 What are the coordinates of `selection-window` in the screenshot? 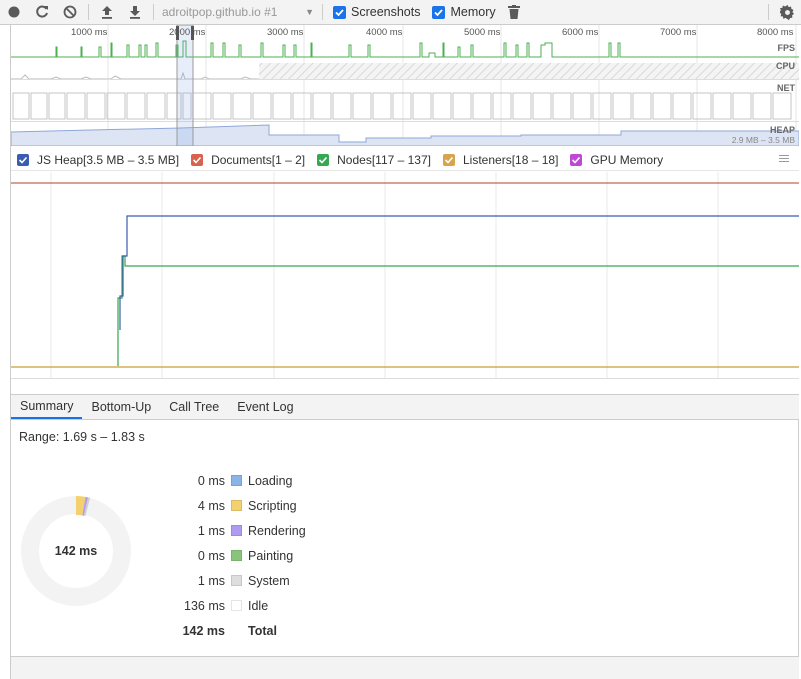 It's located at (185, 85).